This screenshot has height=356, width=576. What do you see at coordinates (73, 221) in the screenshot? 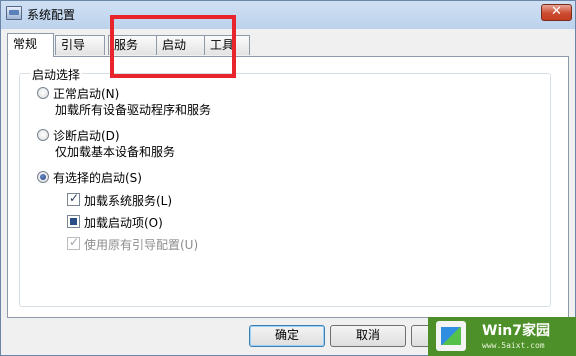
I see `load-startup-items-checkbox` at bounding box center [73, 221].